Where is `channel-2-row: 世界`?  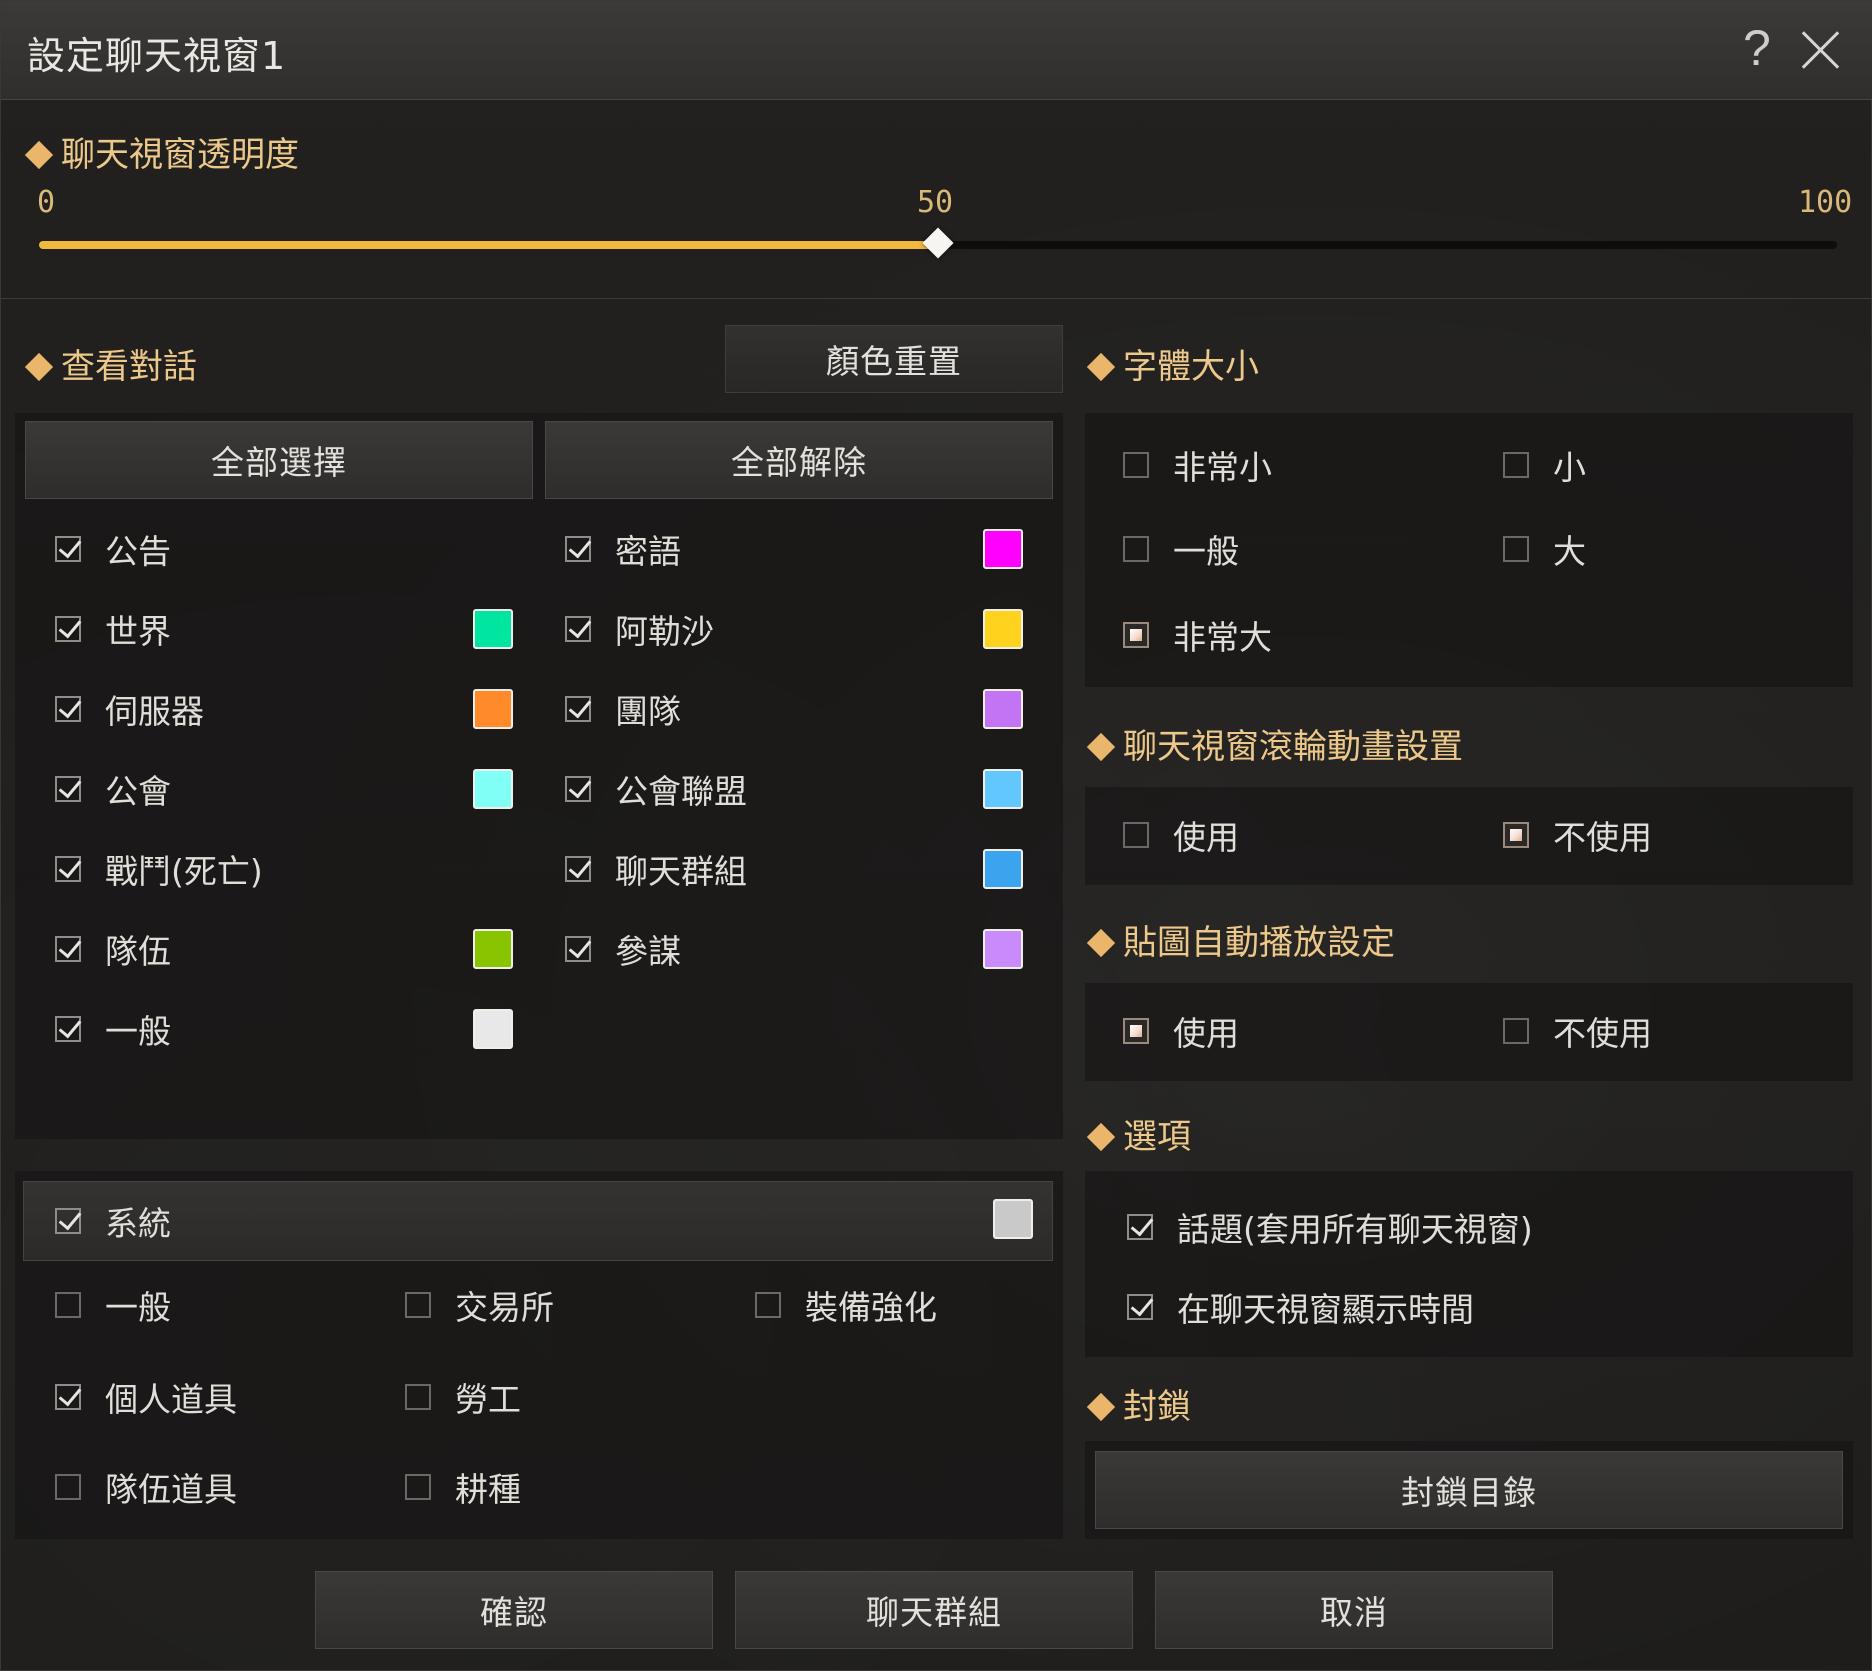
channel-2-row: 世界 is located at coordinates (113, 630).